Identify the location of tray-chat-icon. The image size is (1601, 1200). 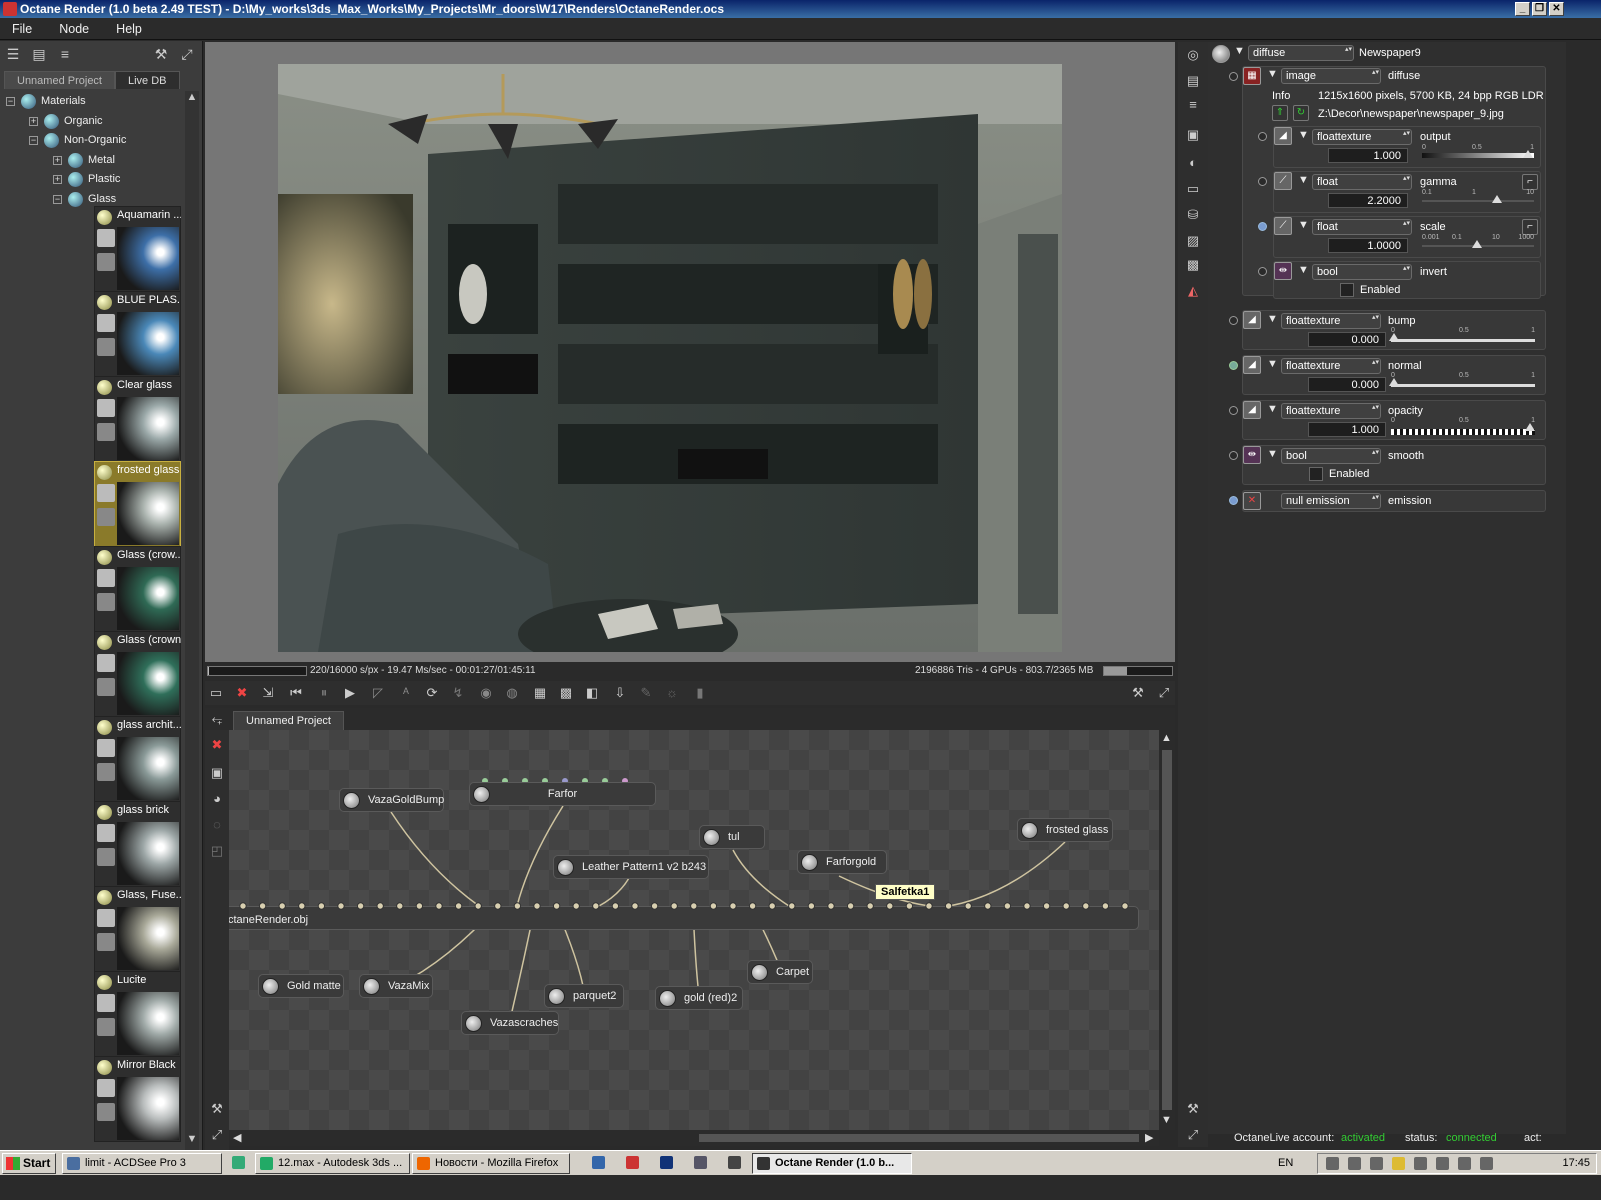
(1376, 1163).